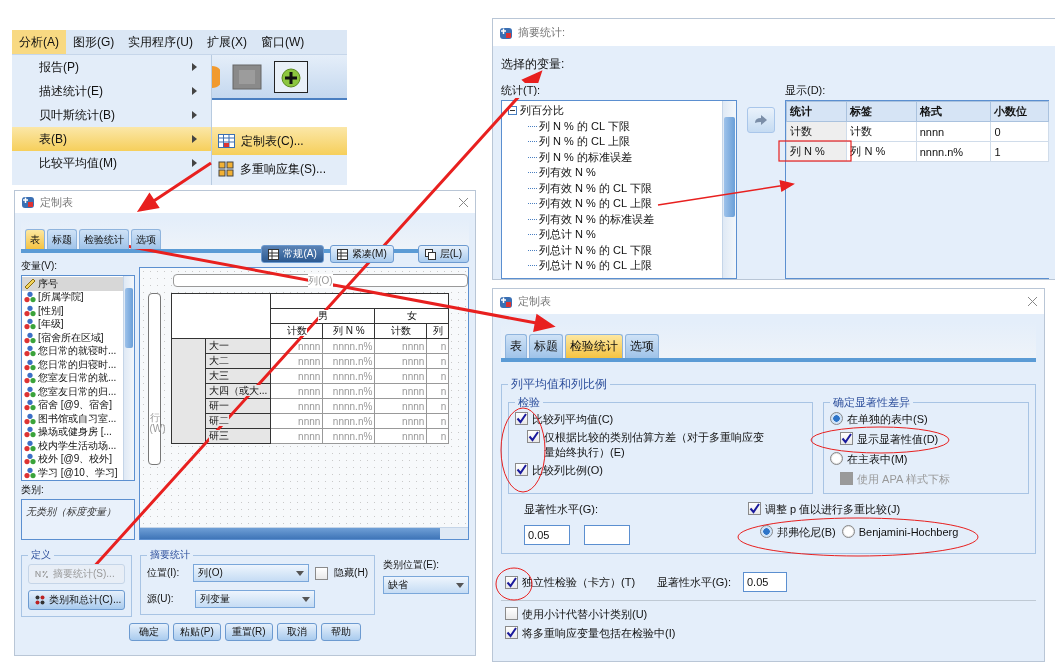 The image size is (1055, 672). What do you see at coordinates (40, 600) in the screenshot?
I see `category-icon` at bounding box center [40, 600].